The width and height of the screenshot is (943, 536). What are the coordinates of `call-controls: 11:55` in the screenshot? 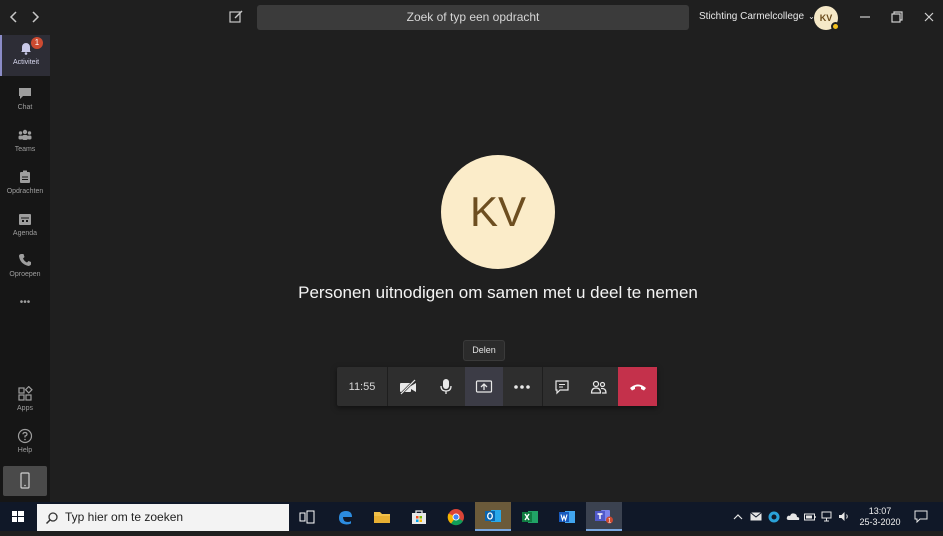 It's located at (497, 386).